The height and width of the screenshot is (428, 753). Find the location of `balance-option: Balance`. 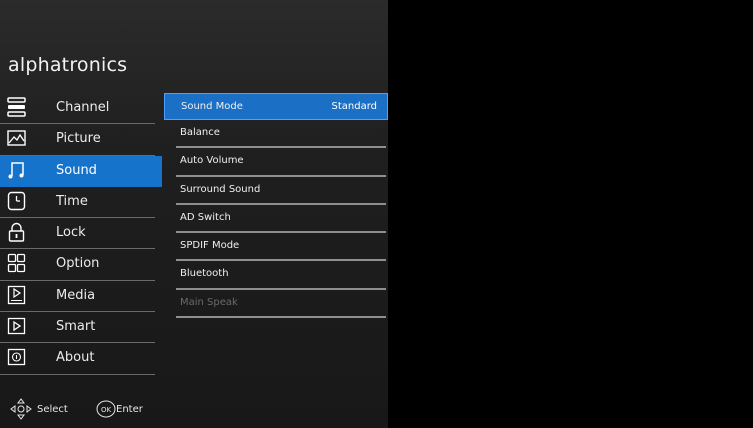

balance-option: Balance is located at coordinates (281, 134).